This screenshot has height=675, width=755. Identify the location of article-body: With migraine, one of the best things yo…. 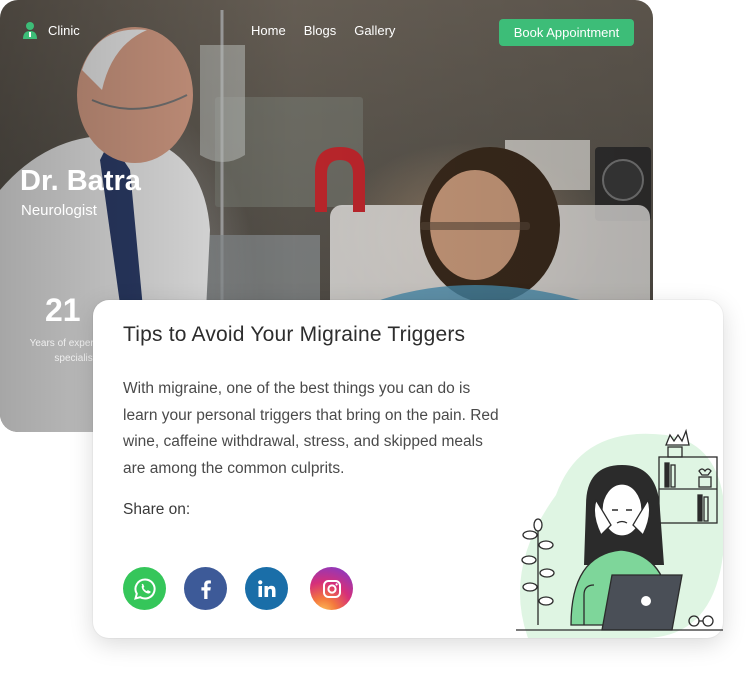
(311, 428).